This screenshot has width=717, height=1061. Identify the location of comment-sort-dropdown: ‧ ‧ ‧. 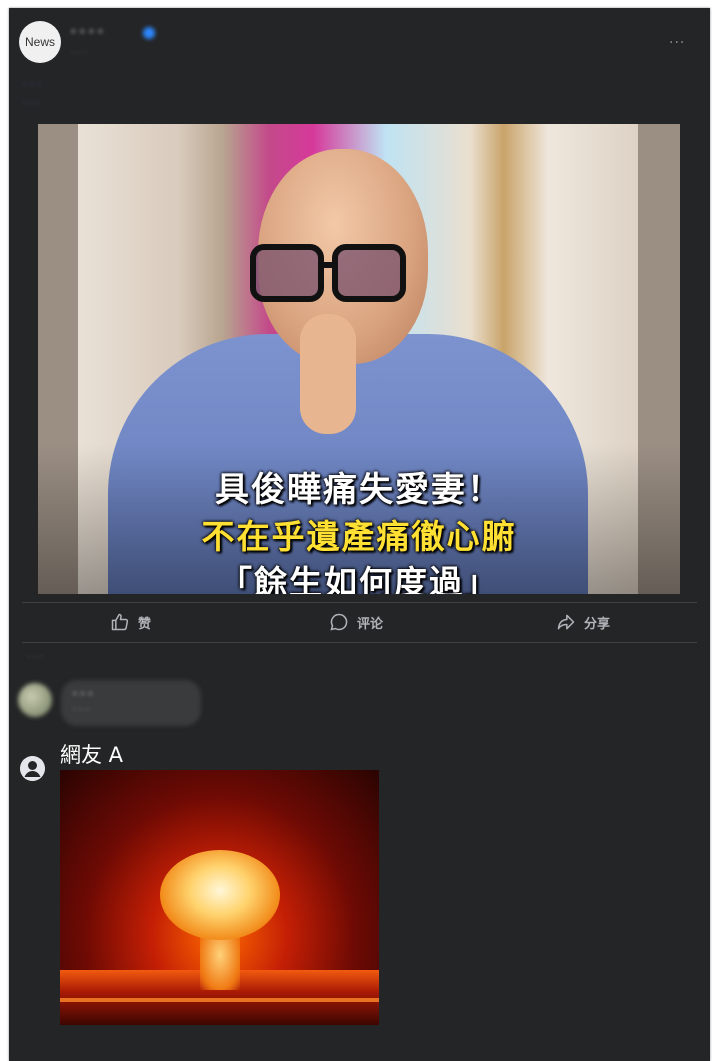
(35, 657).